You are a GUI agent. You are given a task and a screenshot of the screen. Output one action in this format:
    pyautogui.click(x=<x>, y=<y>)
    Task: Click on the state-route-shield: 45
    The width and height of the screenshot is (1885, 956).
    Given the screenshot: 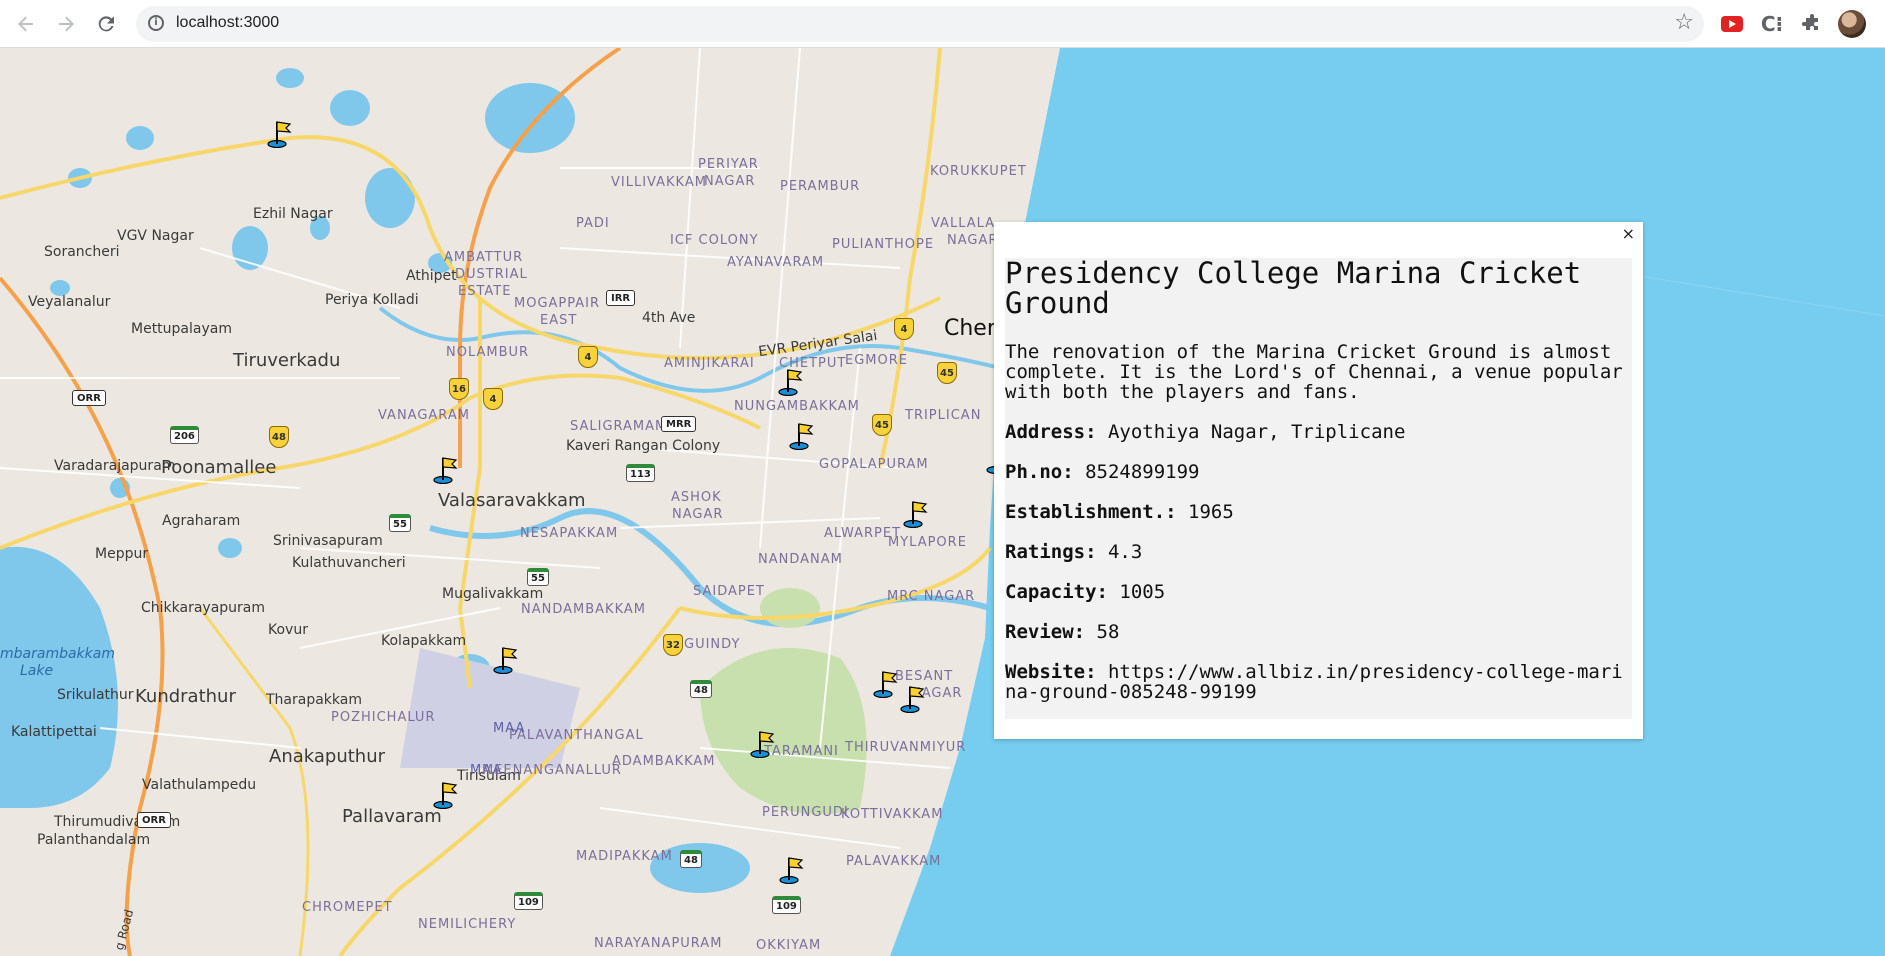 What is the action you would take?
    pyautogui.click(x=882, y=425)
    